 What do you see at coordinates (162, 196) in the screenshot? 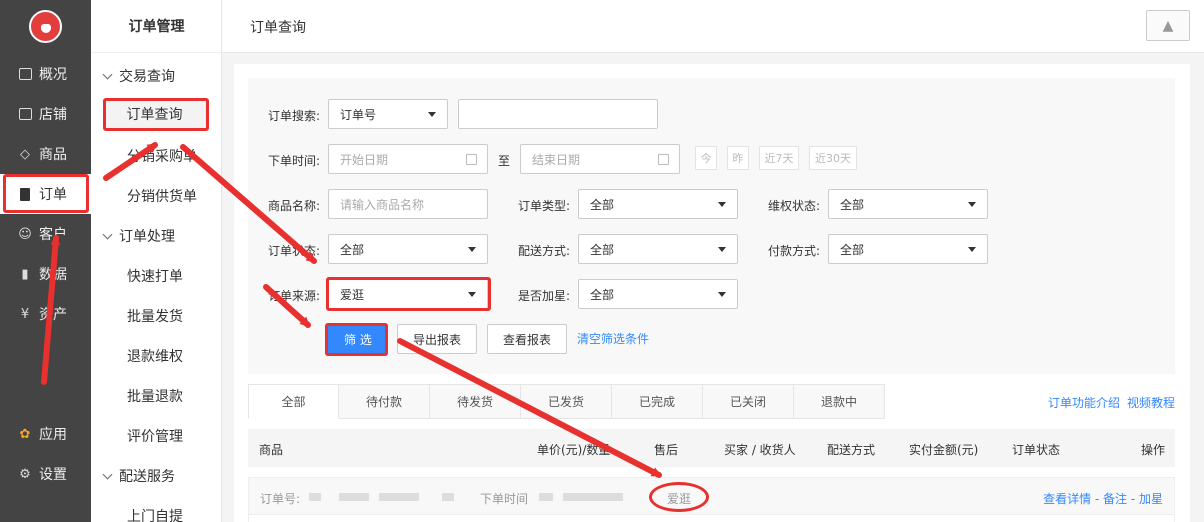
I see `subnav-item-dist-supply: 分销供货单` at bounding box center [162, 196].